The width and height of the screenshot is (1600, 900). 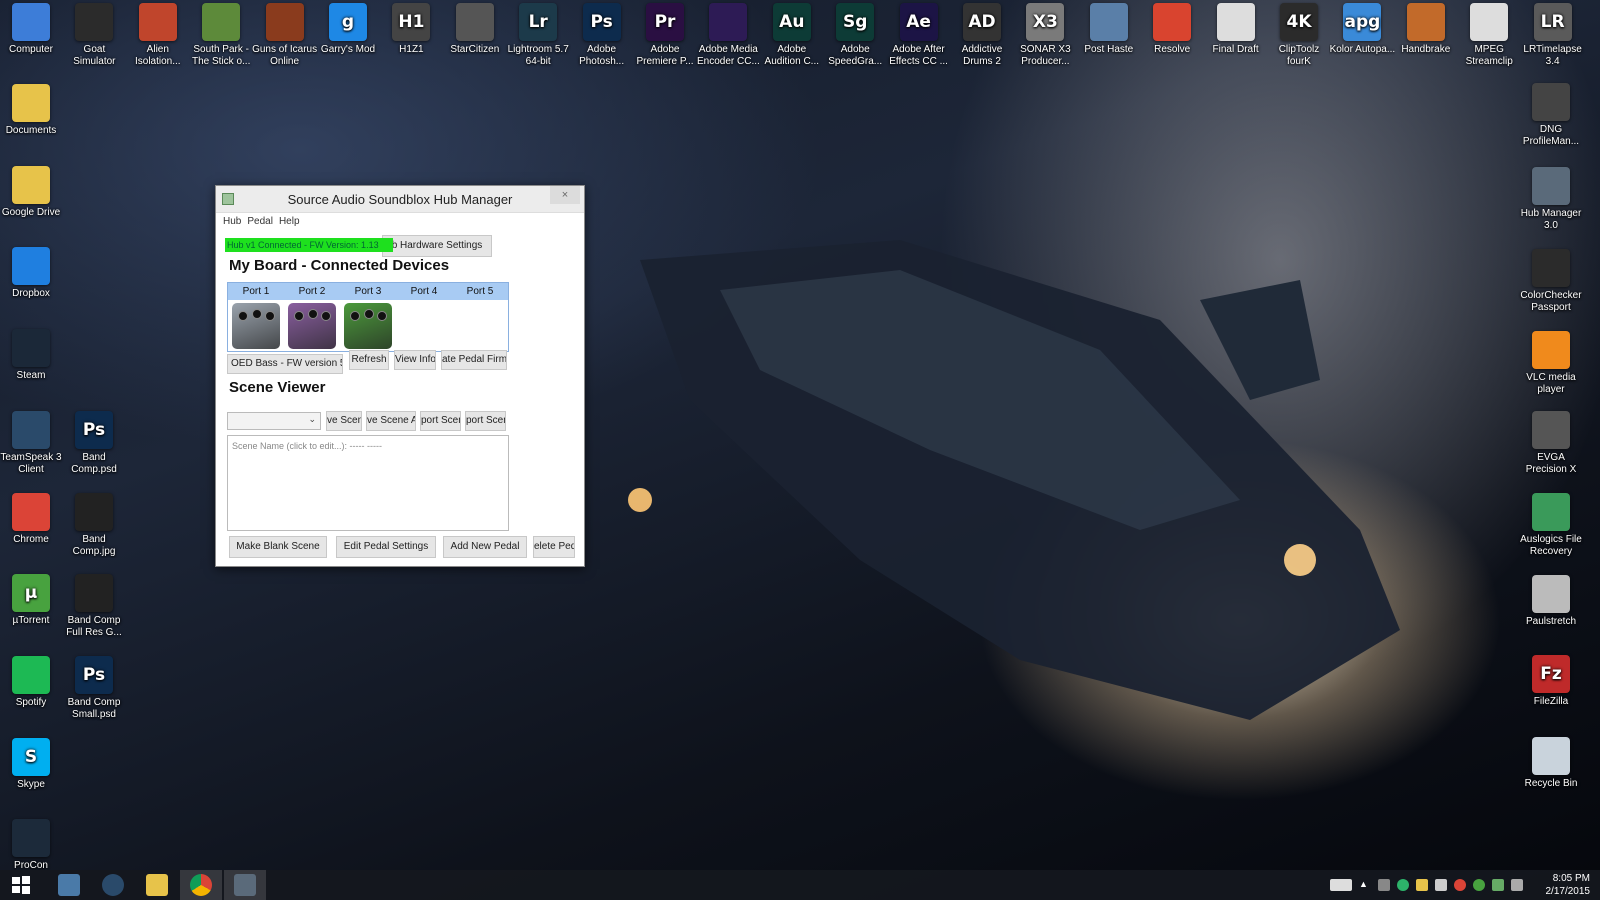 What do you see at coordinates (1568, 885) in the screenshot?
I see `taskbar-clock: 8:05 PM 2/17/2015` at bounding box center [1568, 885].